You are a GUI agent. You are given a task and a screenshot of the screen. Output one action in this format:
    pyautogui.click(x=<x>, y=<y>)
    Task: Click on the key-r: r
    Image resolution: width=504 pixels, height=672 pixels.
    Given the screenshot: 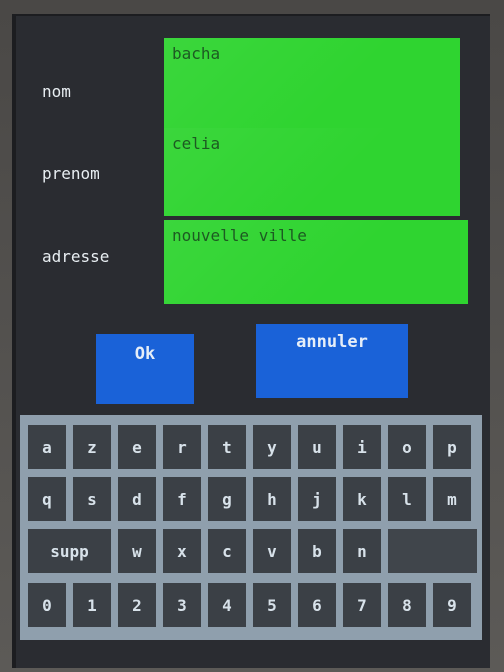 What is the action you would take?
    pyautogui.click(x=182, y=447)
    